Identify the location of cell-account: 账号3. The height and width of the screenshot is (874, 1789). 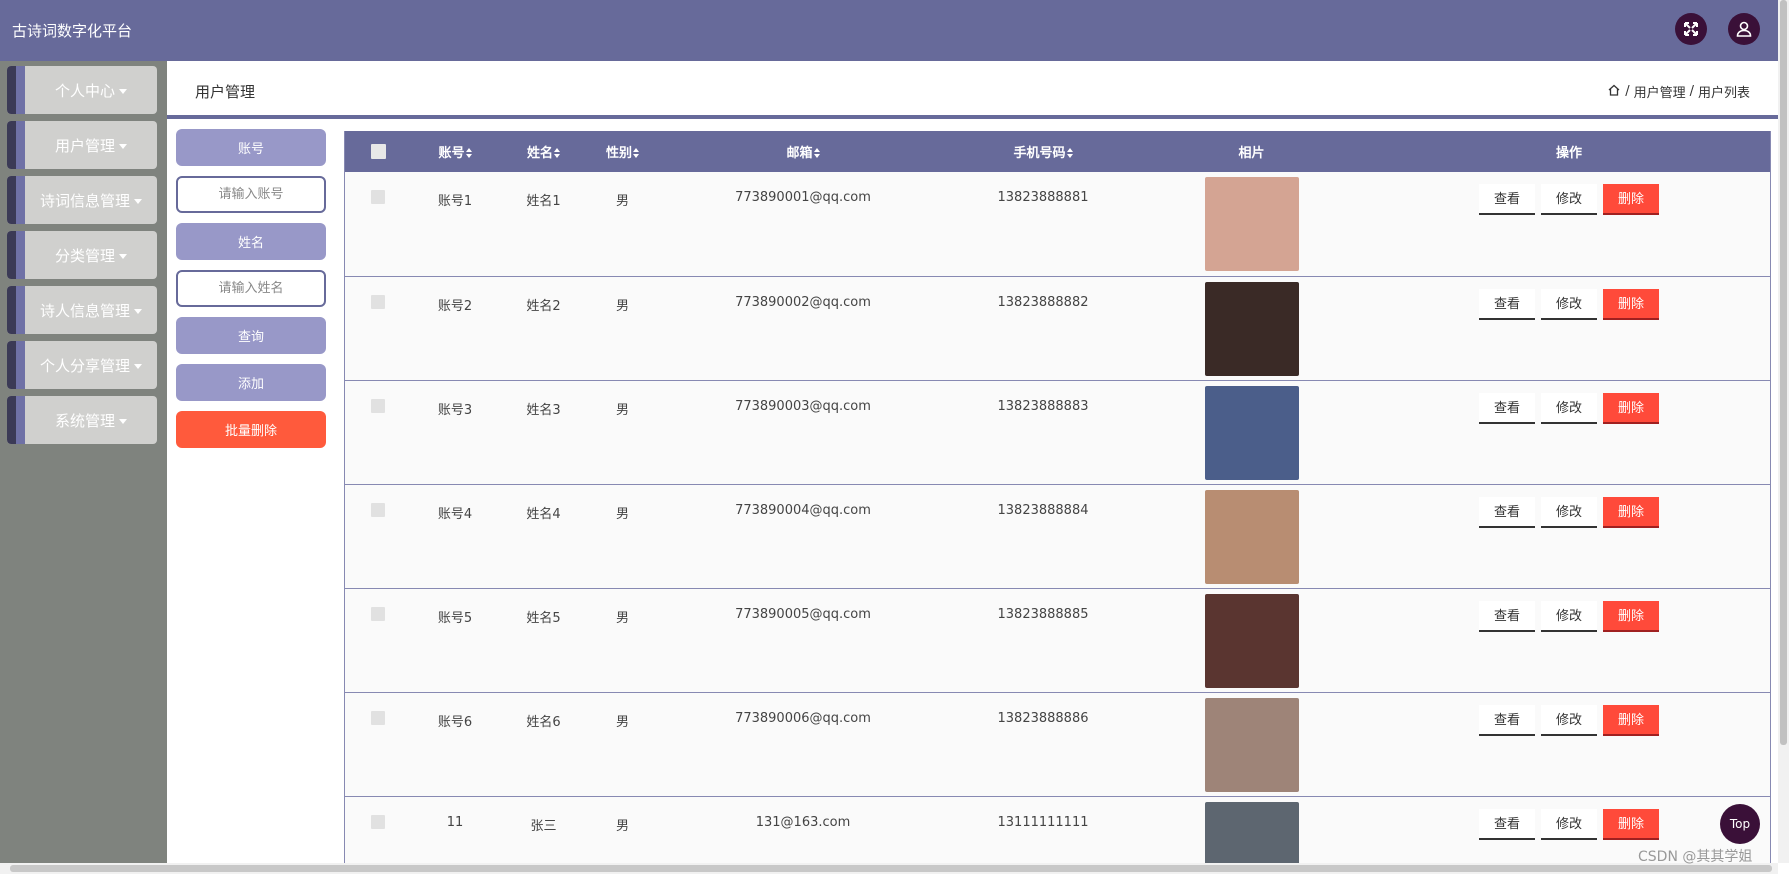
(455, 410).